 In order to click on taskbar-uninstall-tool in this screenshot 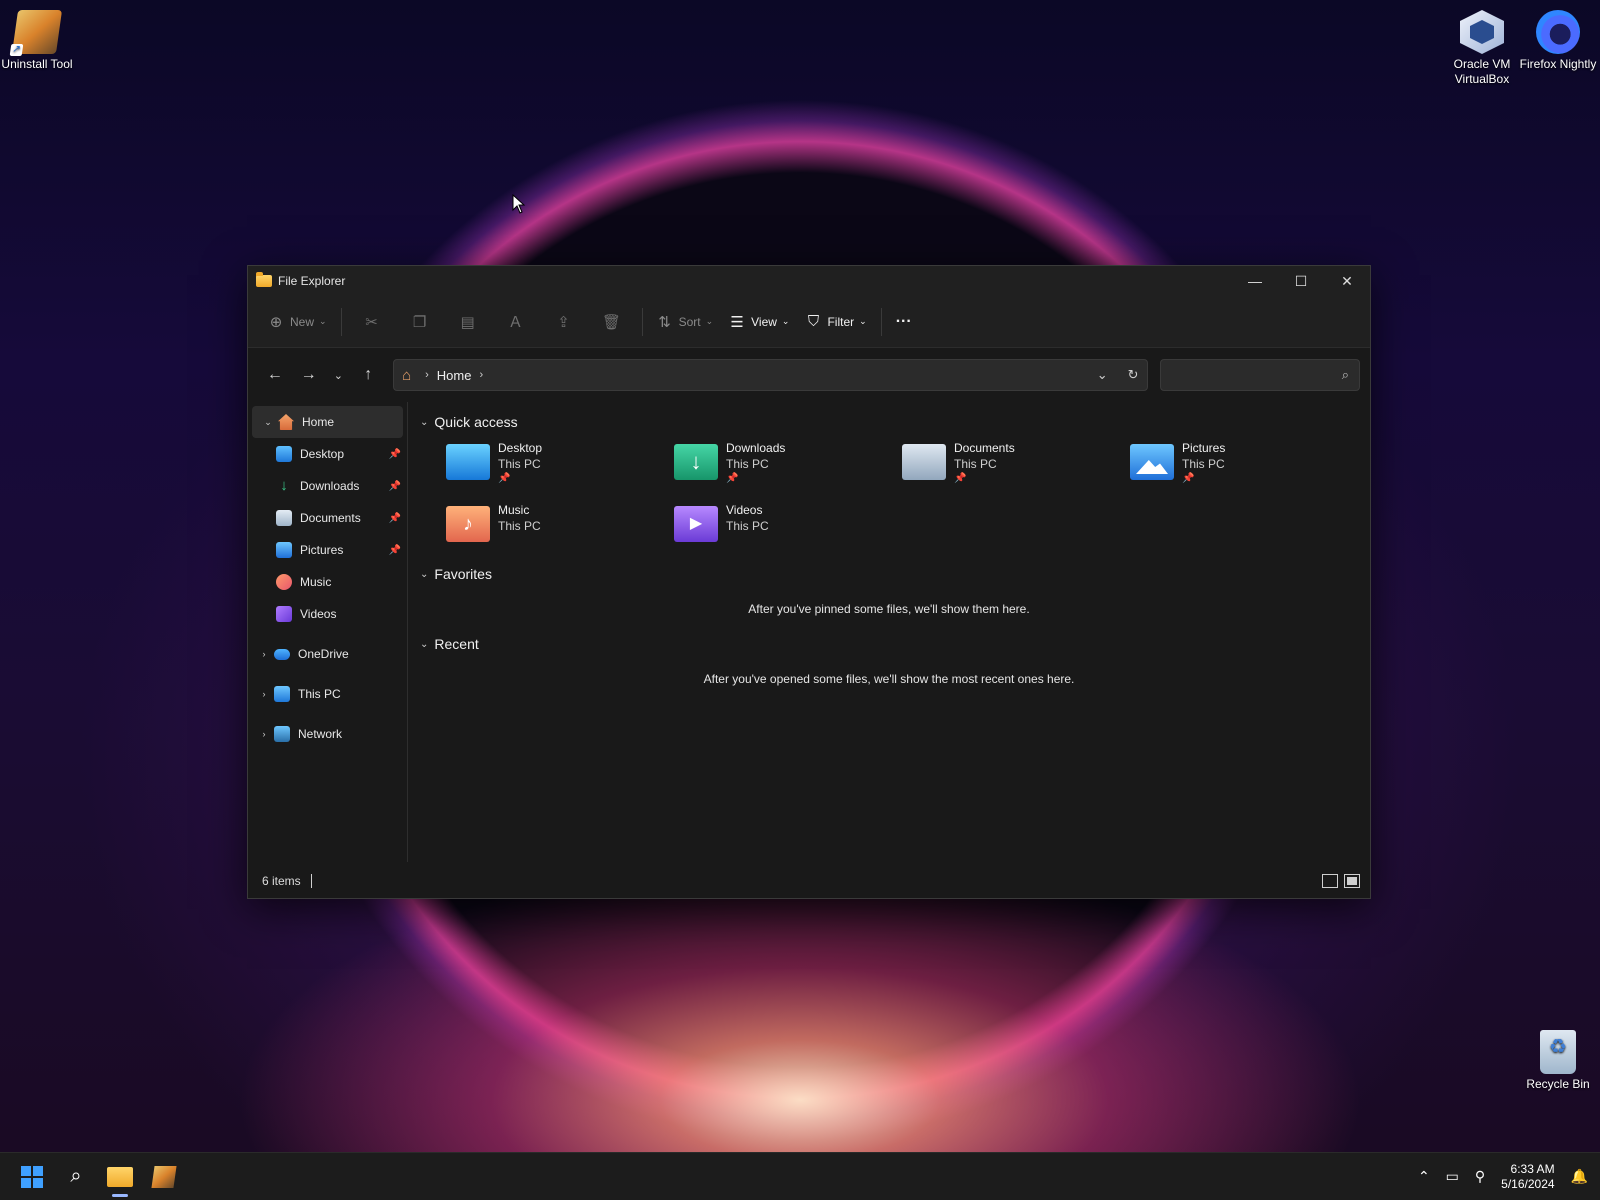, I will do `click(164, 1177)`.